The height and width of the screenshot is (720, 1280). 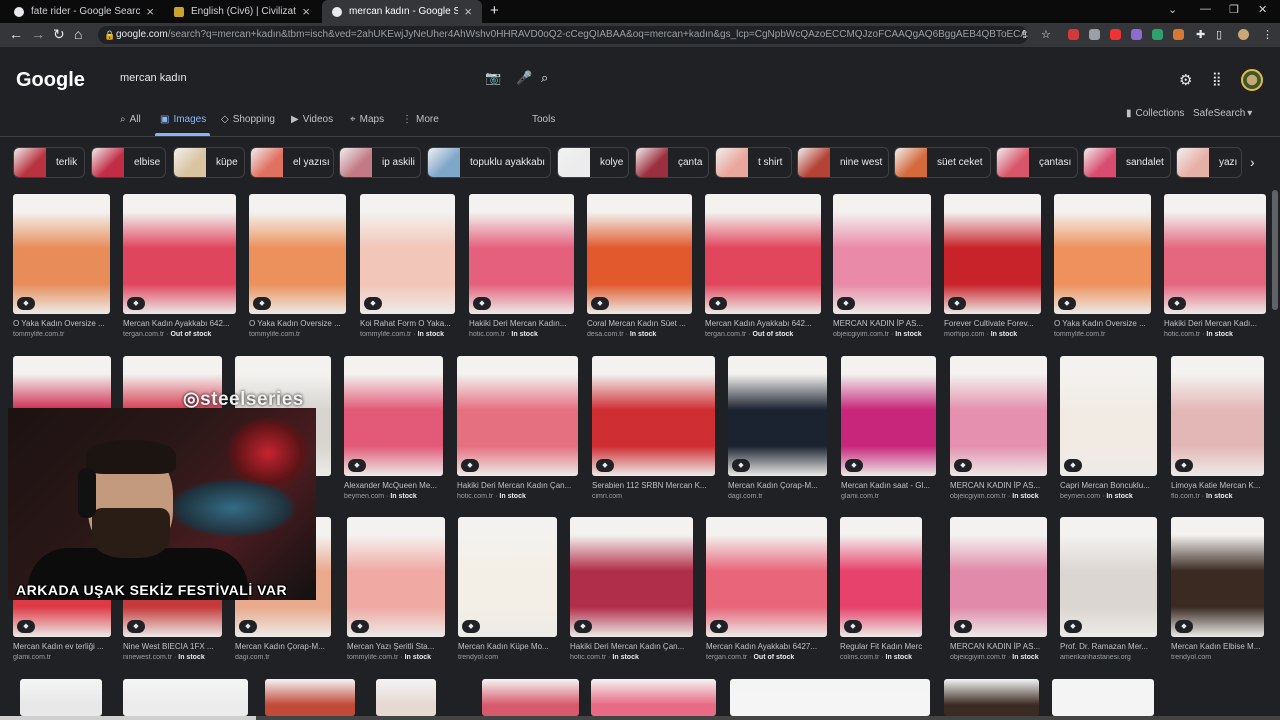 What do you see at coordinates (593, 162) in the screenshot?
I see `chip: kolye` at bounding box center [593, 162].